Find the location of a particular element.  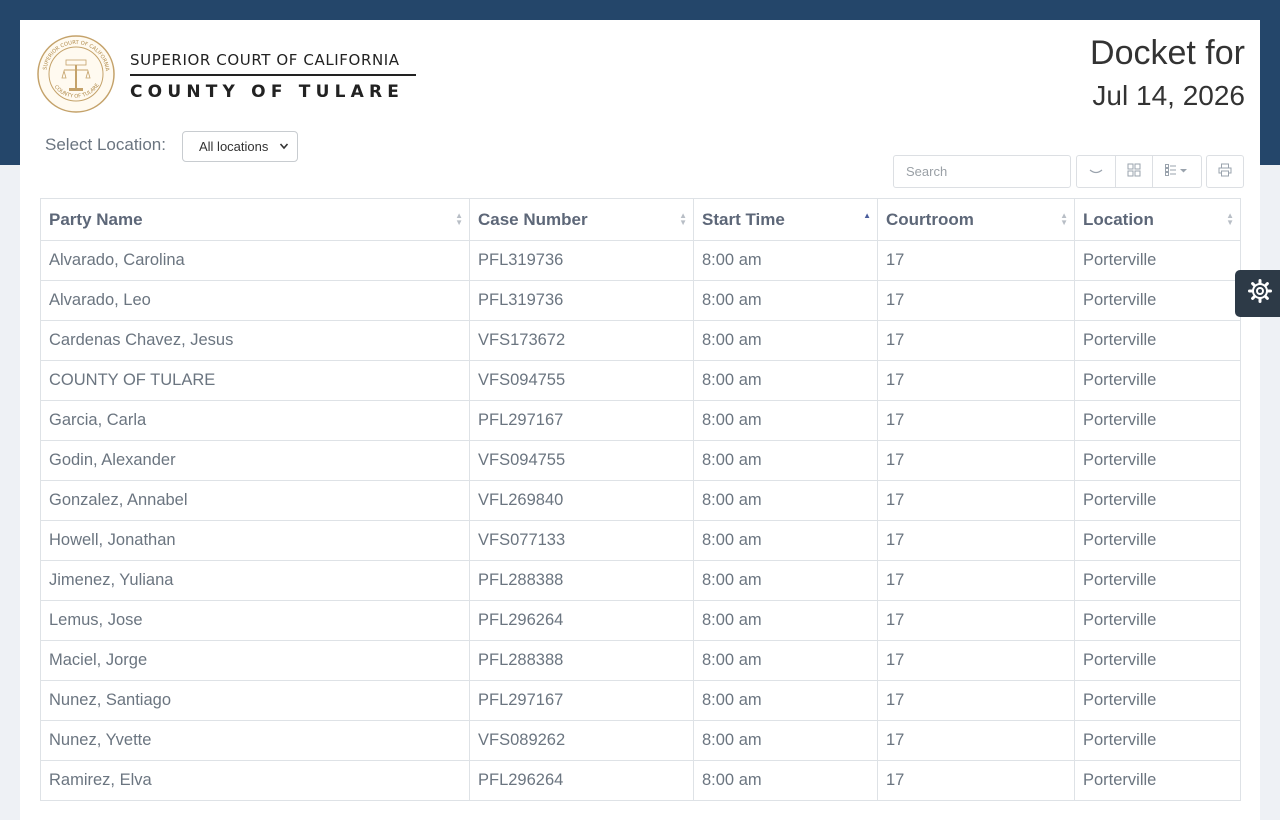

table-toolbar is located at coordinates (1160, 171).